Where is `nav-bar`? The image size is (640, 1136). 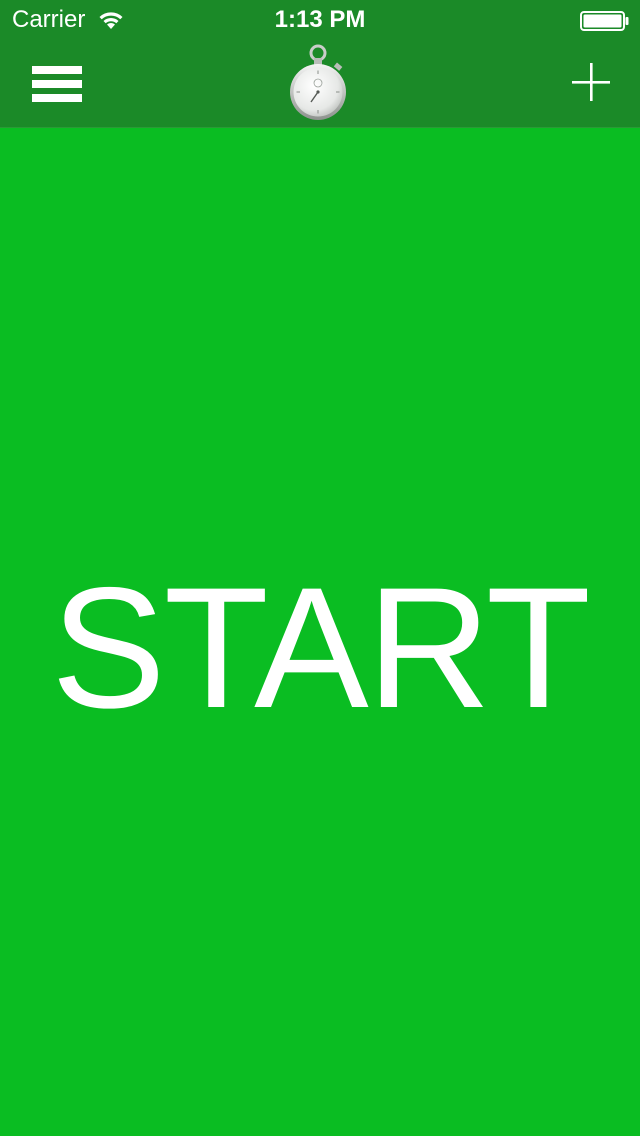 nav-bar is located at coordinates (320, 84).